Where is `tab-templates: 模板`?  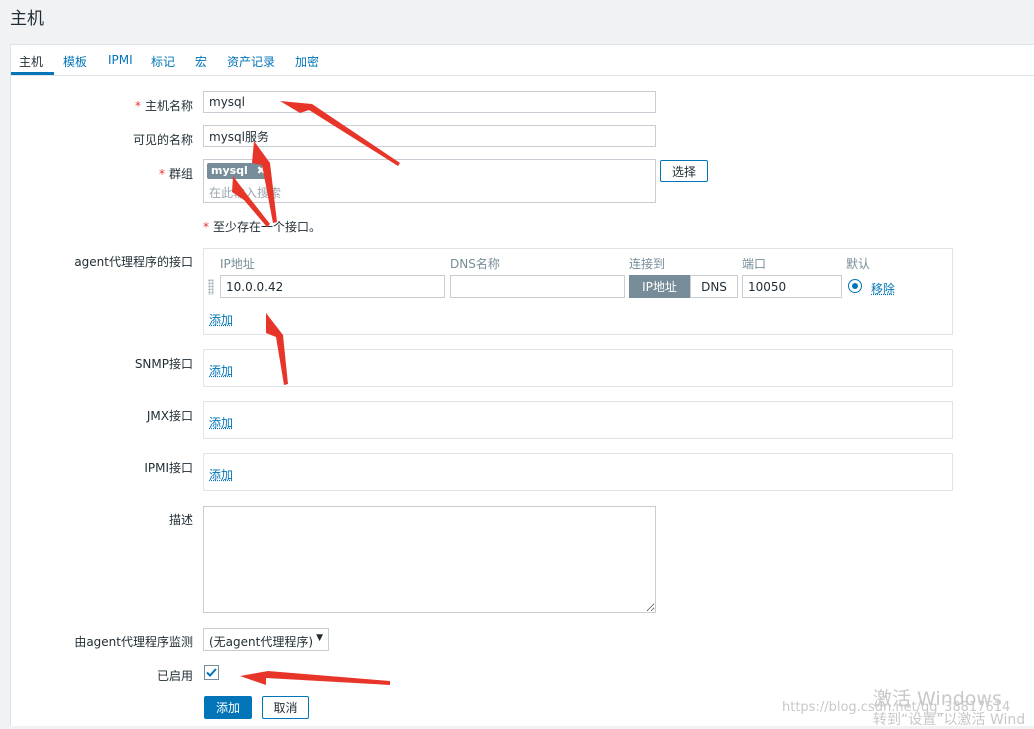
tab-templates: 模板 is located at coordinates (75, 61).